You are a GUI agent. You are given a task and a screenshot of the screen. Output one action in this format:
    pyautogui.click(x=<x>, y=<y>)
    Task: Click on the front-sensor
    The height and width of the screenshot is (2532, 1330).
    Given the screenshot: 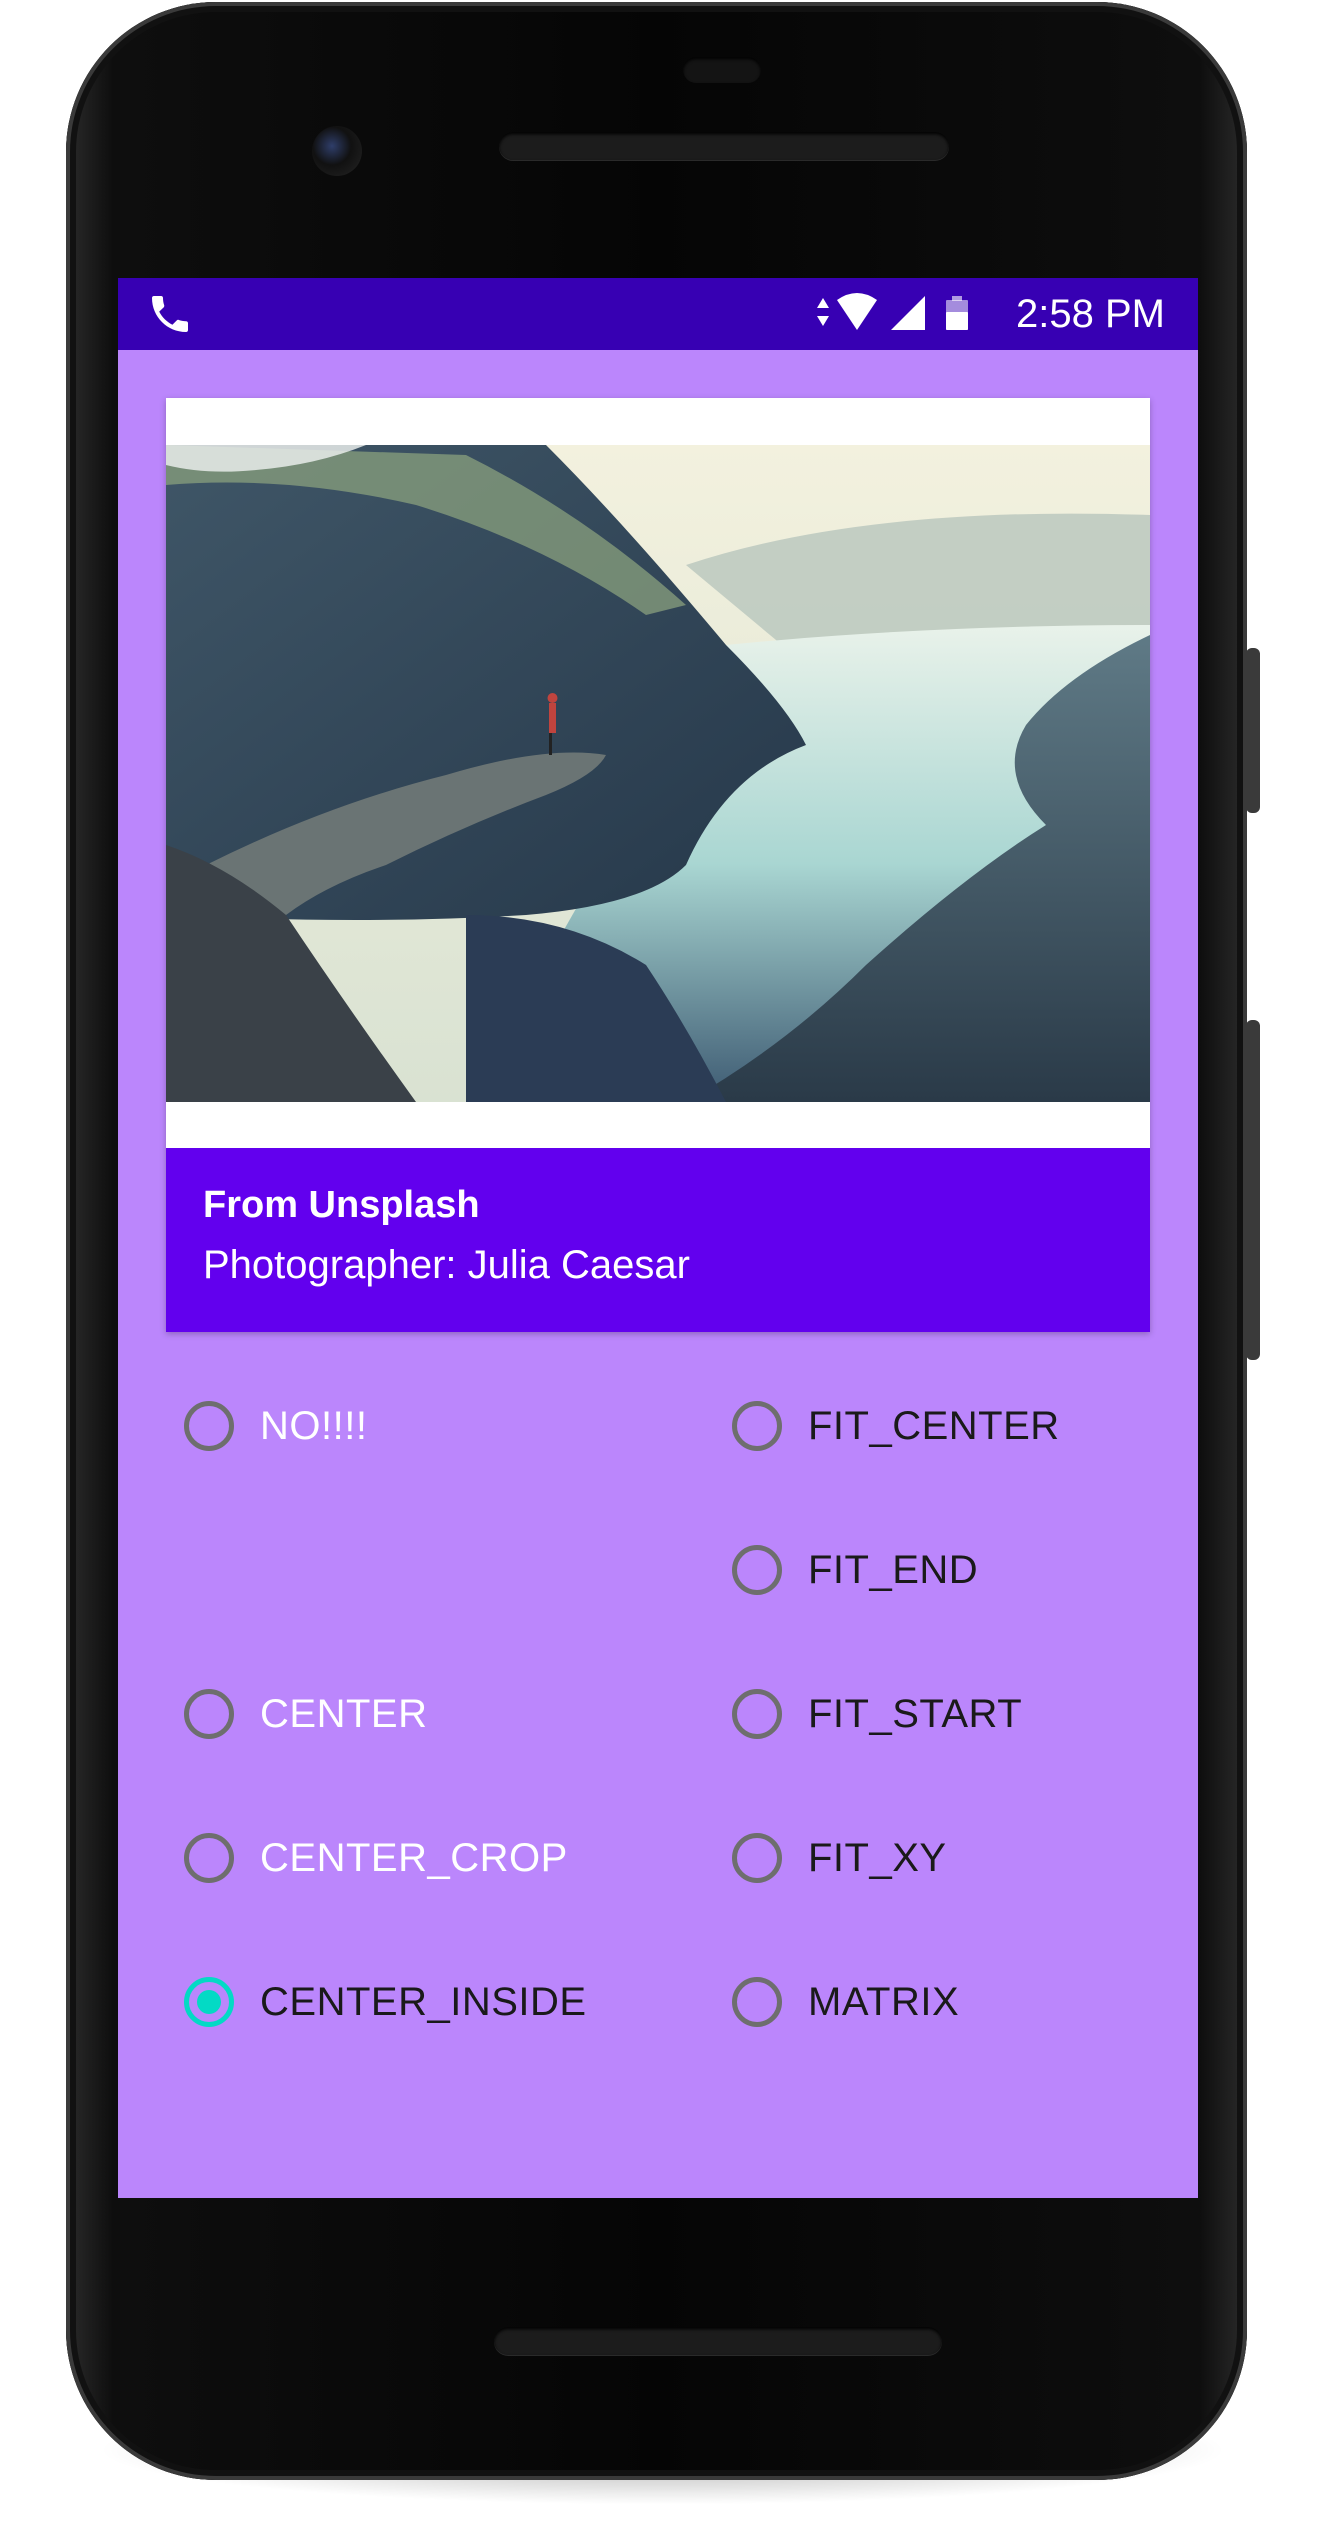 What is the action you would take?
    pyautogui.click(x=722, y=70)
    